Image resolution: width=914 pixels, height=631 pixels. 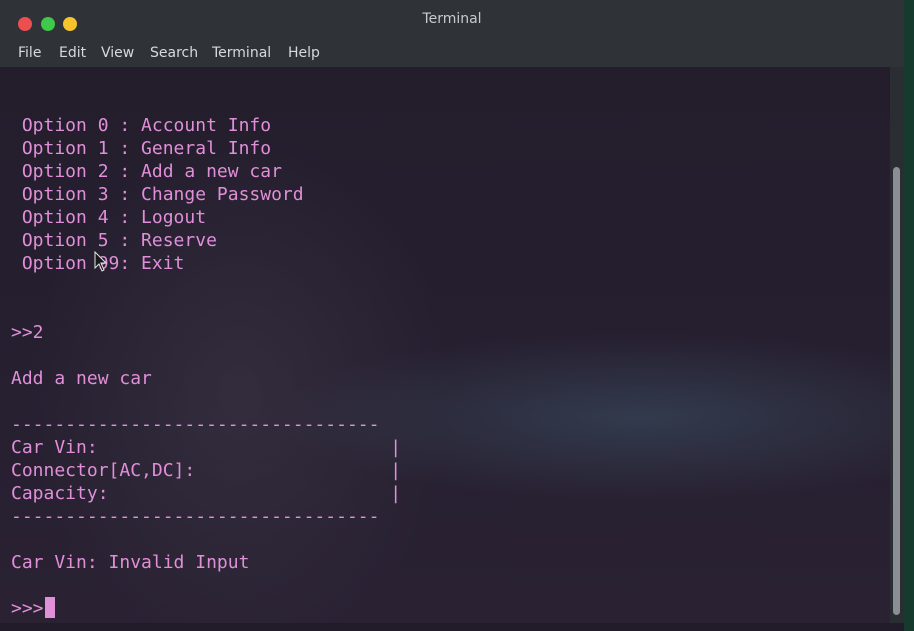 What do you see at coordinates (72, 53) in the screenshot?
I see `menu-edit: Edit` at bounding box center [72, 53].